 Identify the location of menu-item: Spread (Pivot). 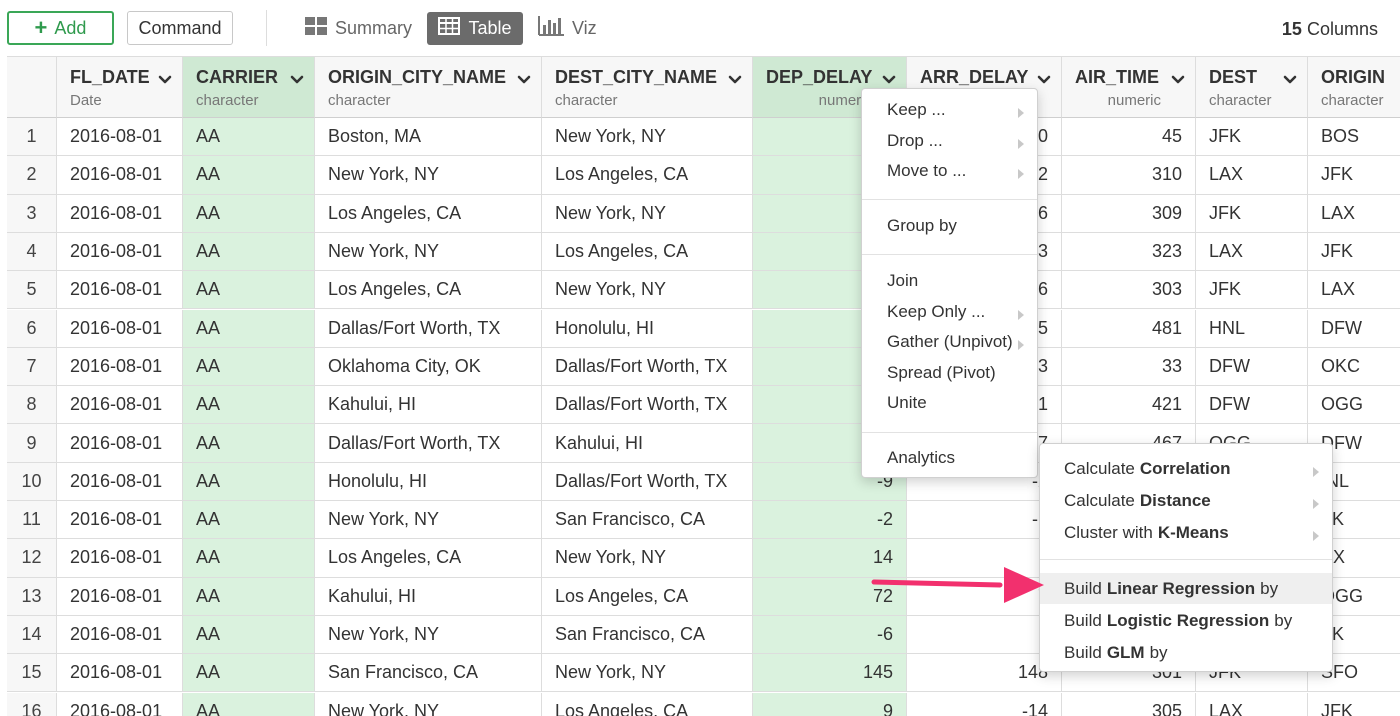
(949, 373).